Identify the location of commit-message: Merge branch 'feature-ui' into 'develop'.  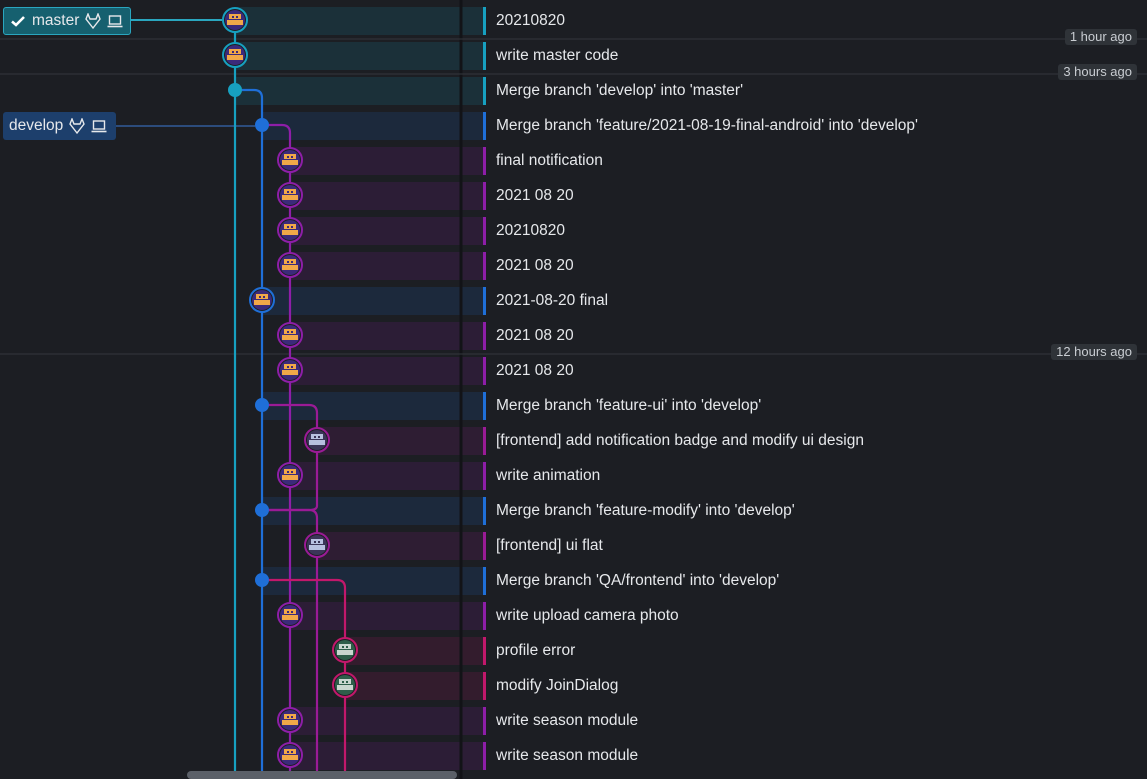
(628, 408).